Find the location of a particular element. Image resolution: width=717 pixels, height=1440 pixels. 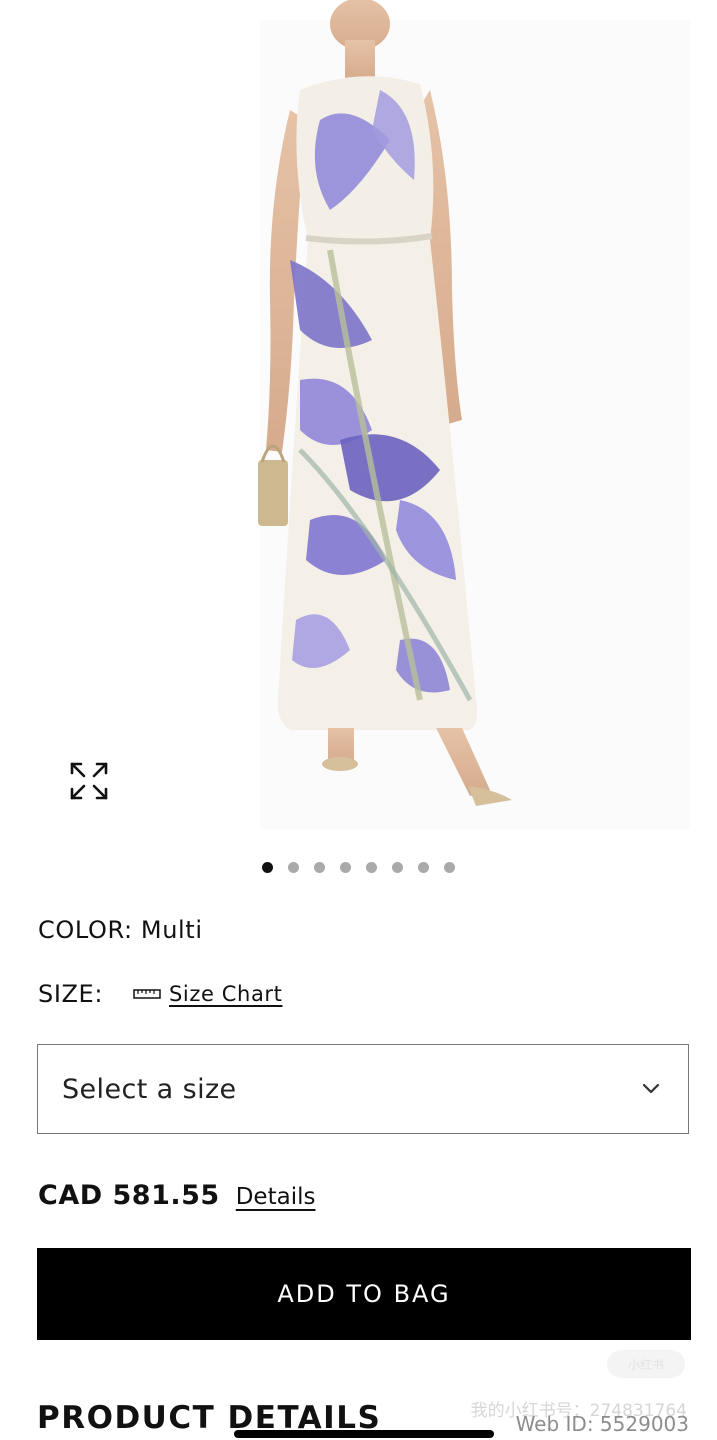

color-value: Multi is located at coordinates (171, 930).